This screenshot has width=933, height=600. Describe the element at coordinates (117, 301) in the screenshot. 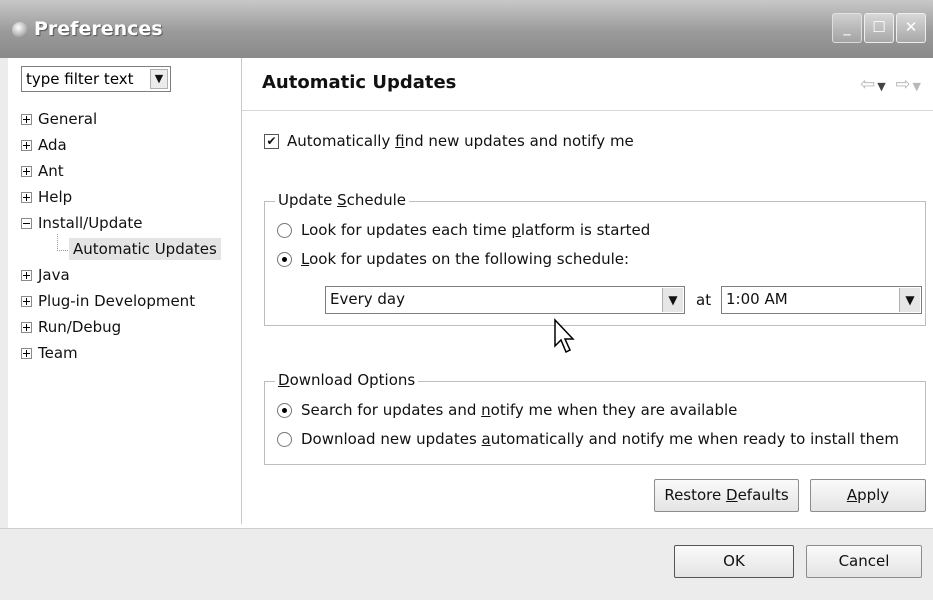

I see `tree-item-label: Plug-in Development` at that location.